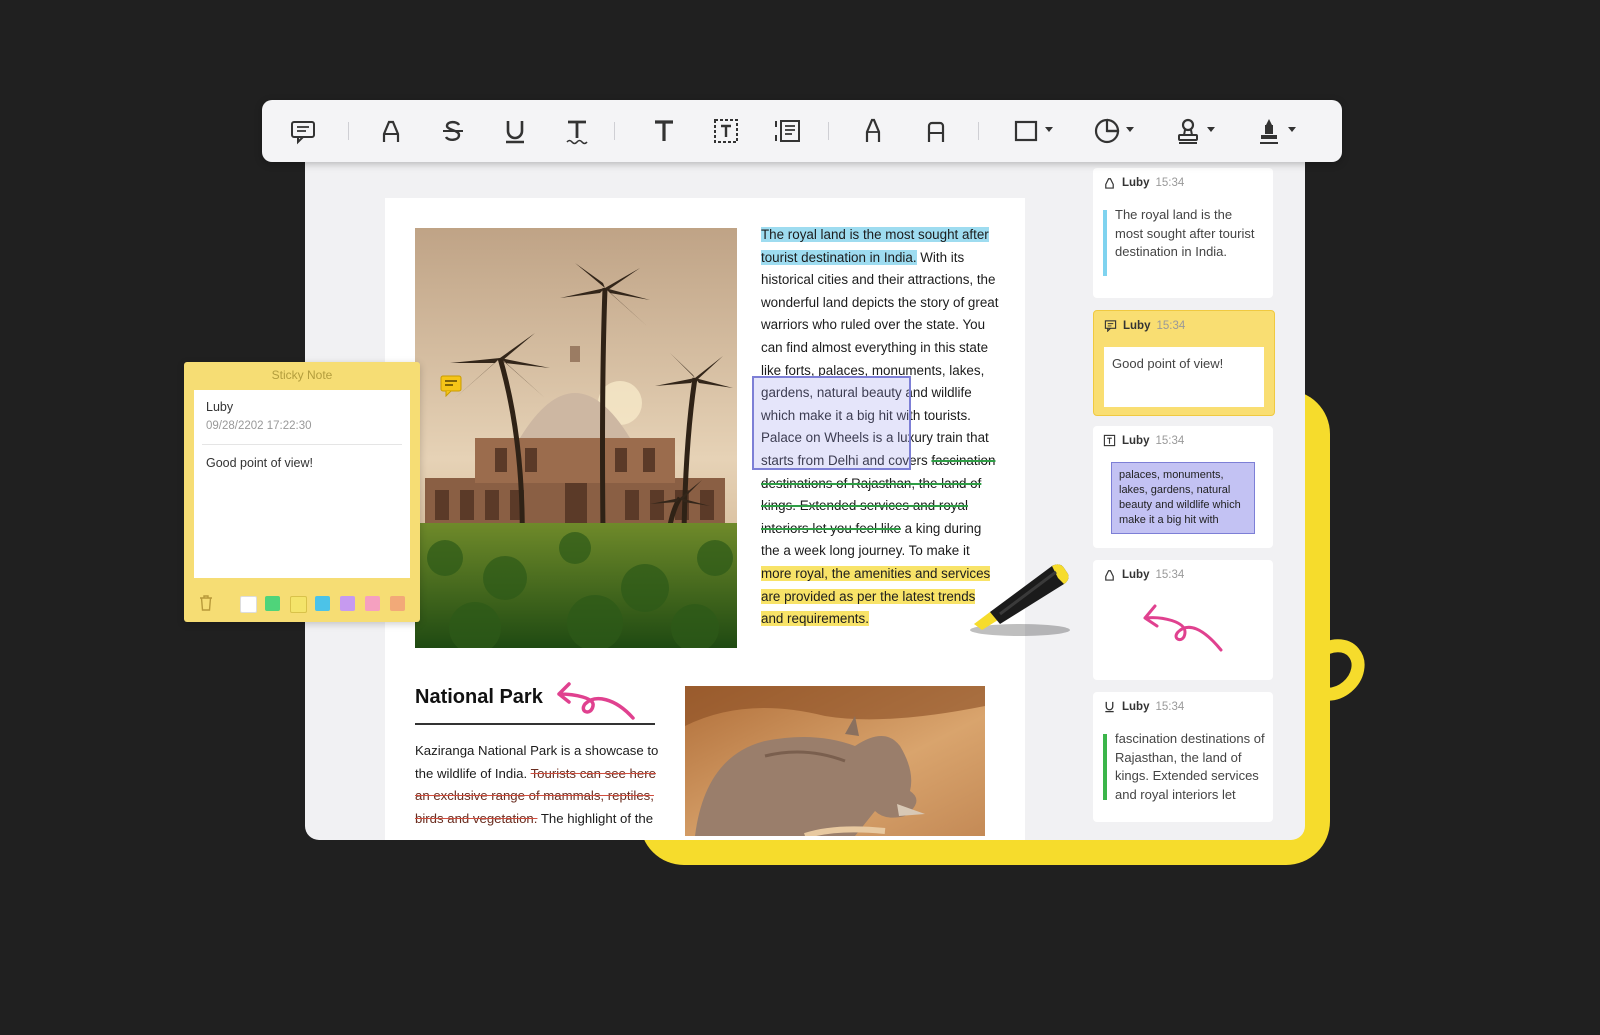 The image size is (1600, 1035). What do you see at coordinates (1020, 600) in the screenshot?
I see `highlighter-marker-illustration` at bounding box center [1020, 600].